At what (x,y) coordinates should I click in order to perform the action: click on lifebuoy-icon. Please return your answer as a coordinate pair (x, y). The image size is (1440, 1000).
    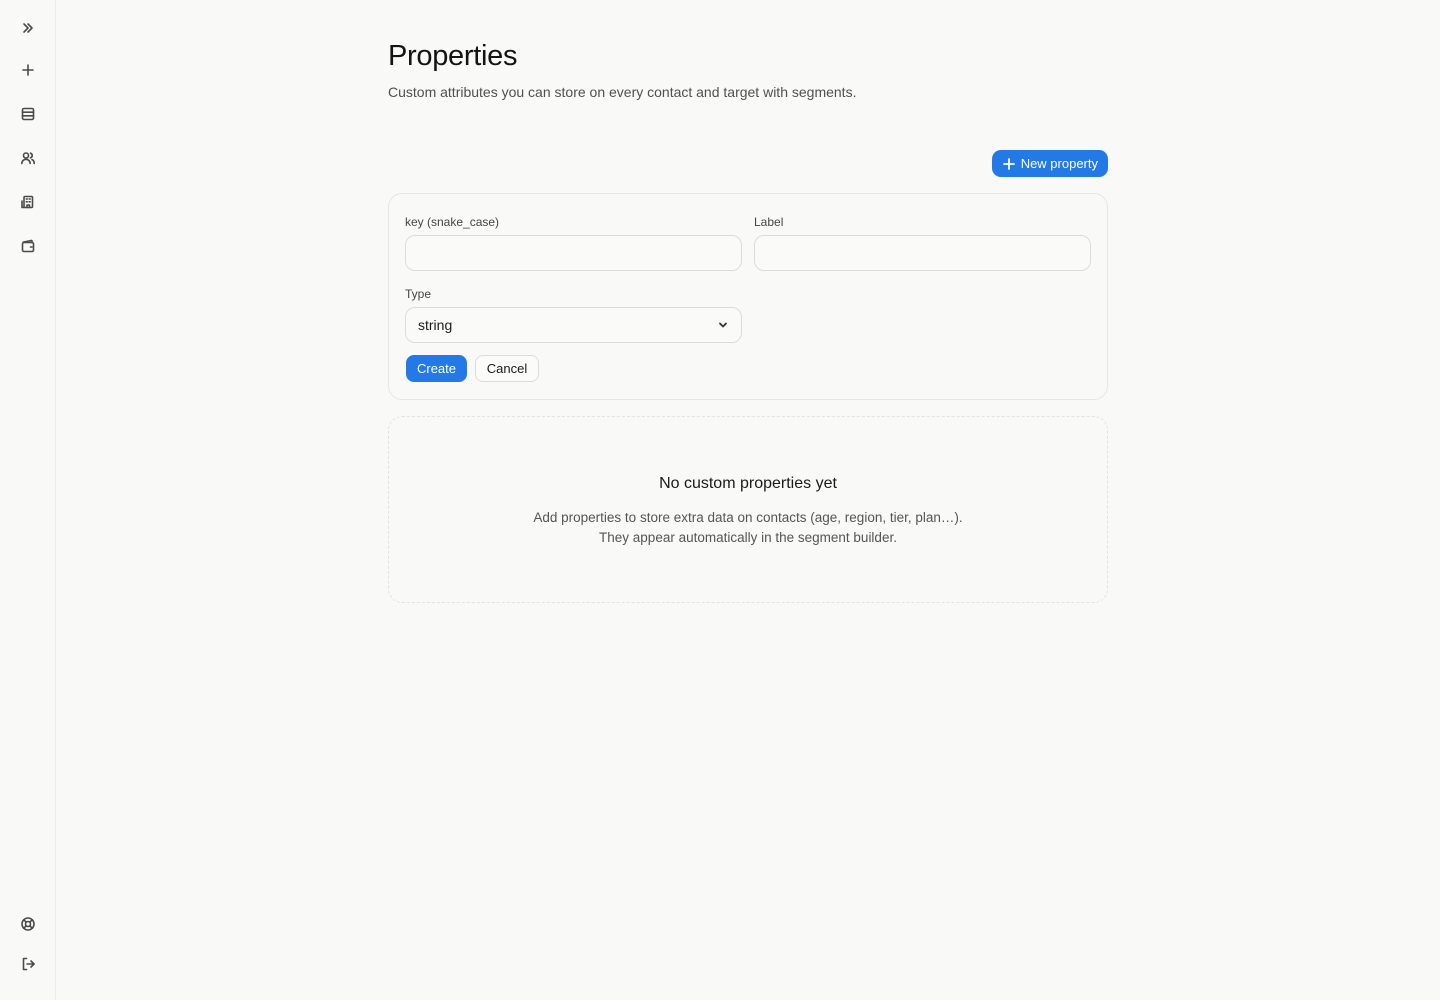
    Looking at the image, I should click on (28, 924).